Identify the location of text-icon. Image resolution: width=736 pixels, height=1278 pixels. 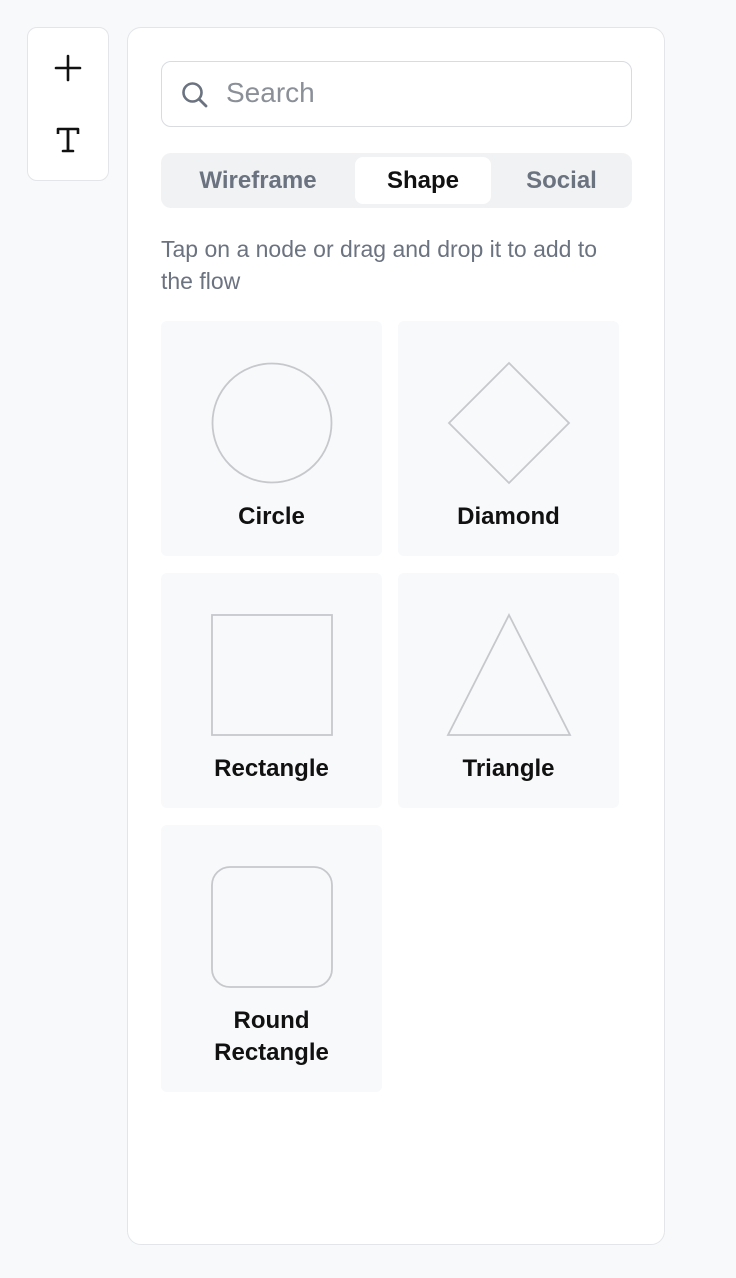
(68, 140).